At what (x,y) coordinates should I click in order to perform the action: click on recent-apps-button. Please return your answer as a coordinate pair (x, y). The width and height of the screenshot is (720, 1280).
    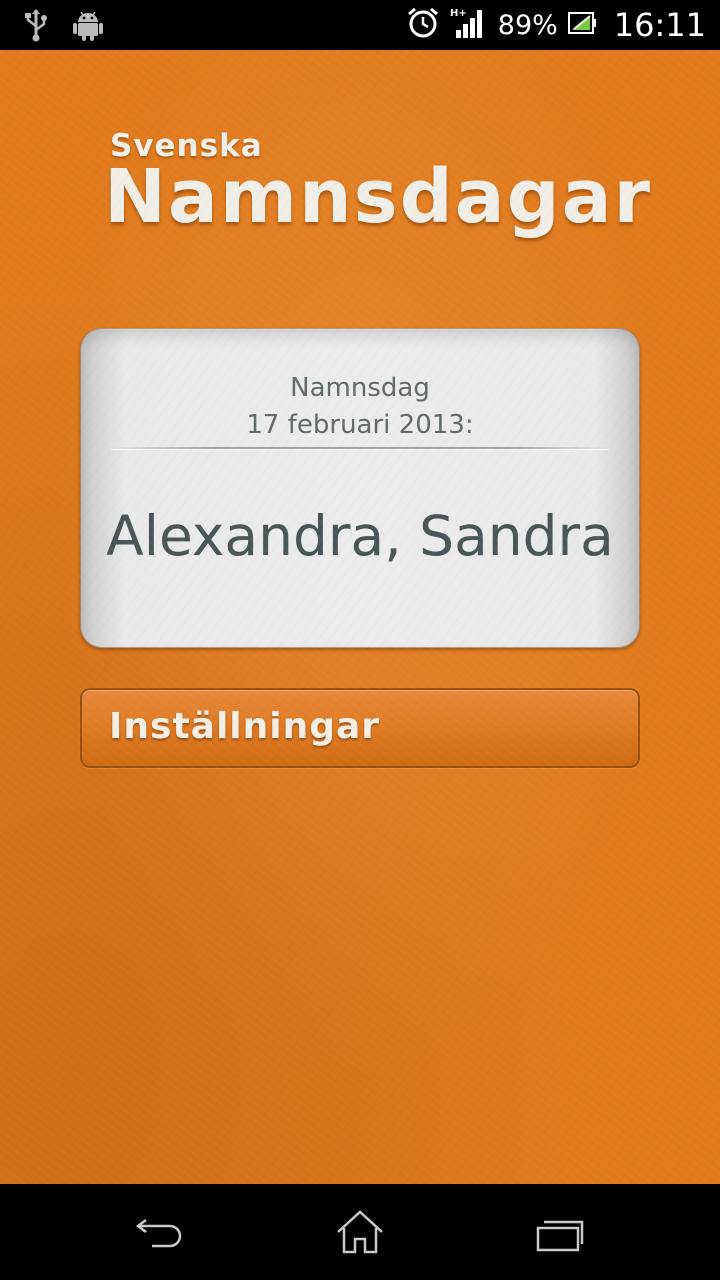
    Looking at the image, I should click on (560, 1232).